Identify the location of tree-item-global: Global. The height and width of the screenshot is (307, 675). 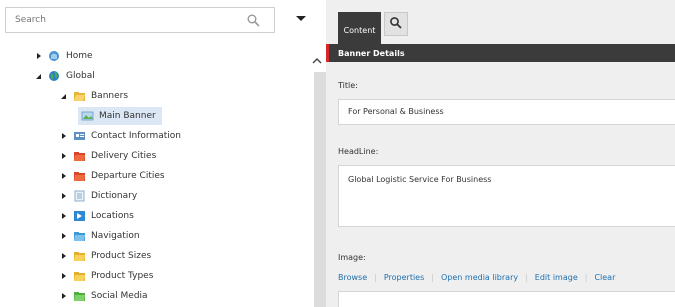
(64, 76).